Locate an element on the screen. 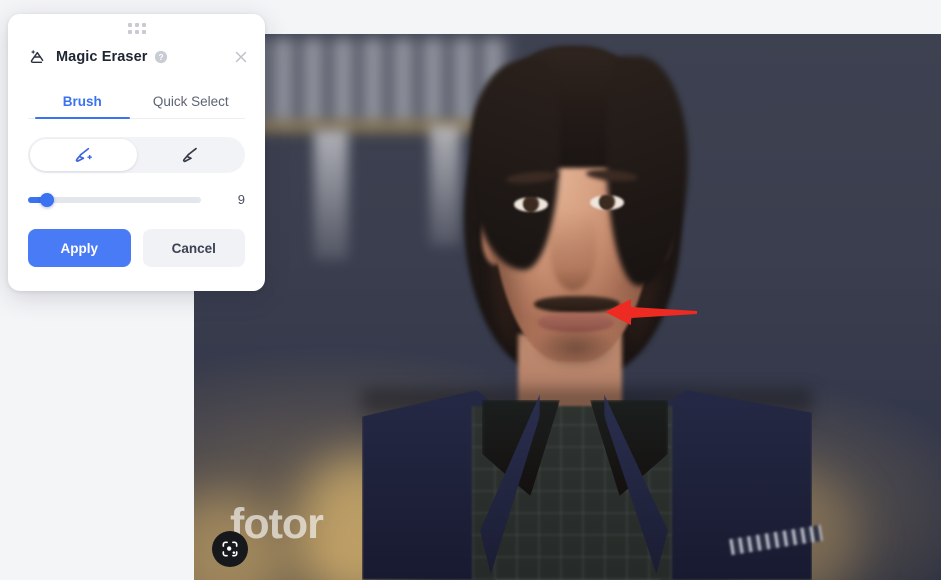 The height and width of the screenshot is (580, 941). brush-size-value: 9 is located at coordinates (241, 199).